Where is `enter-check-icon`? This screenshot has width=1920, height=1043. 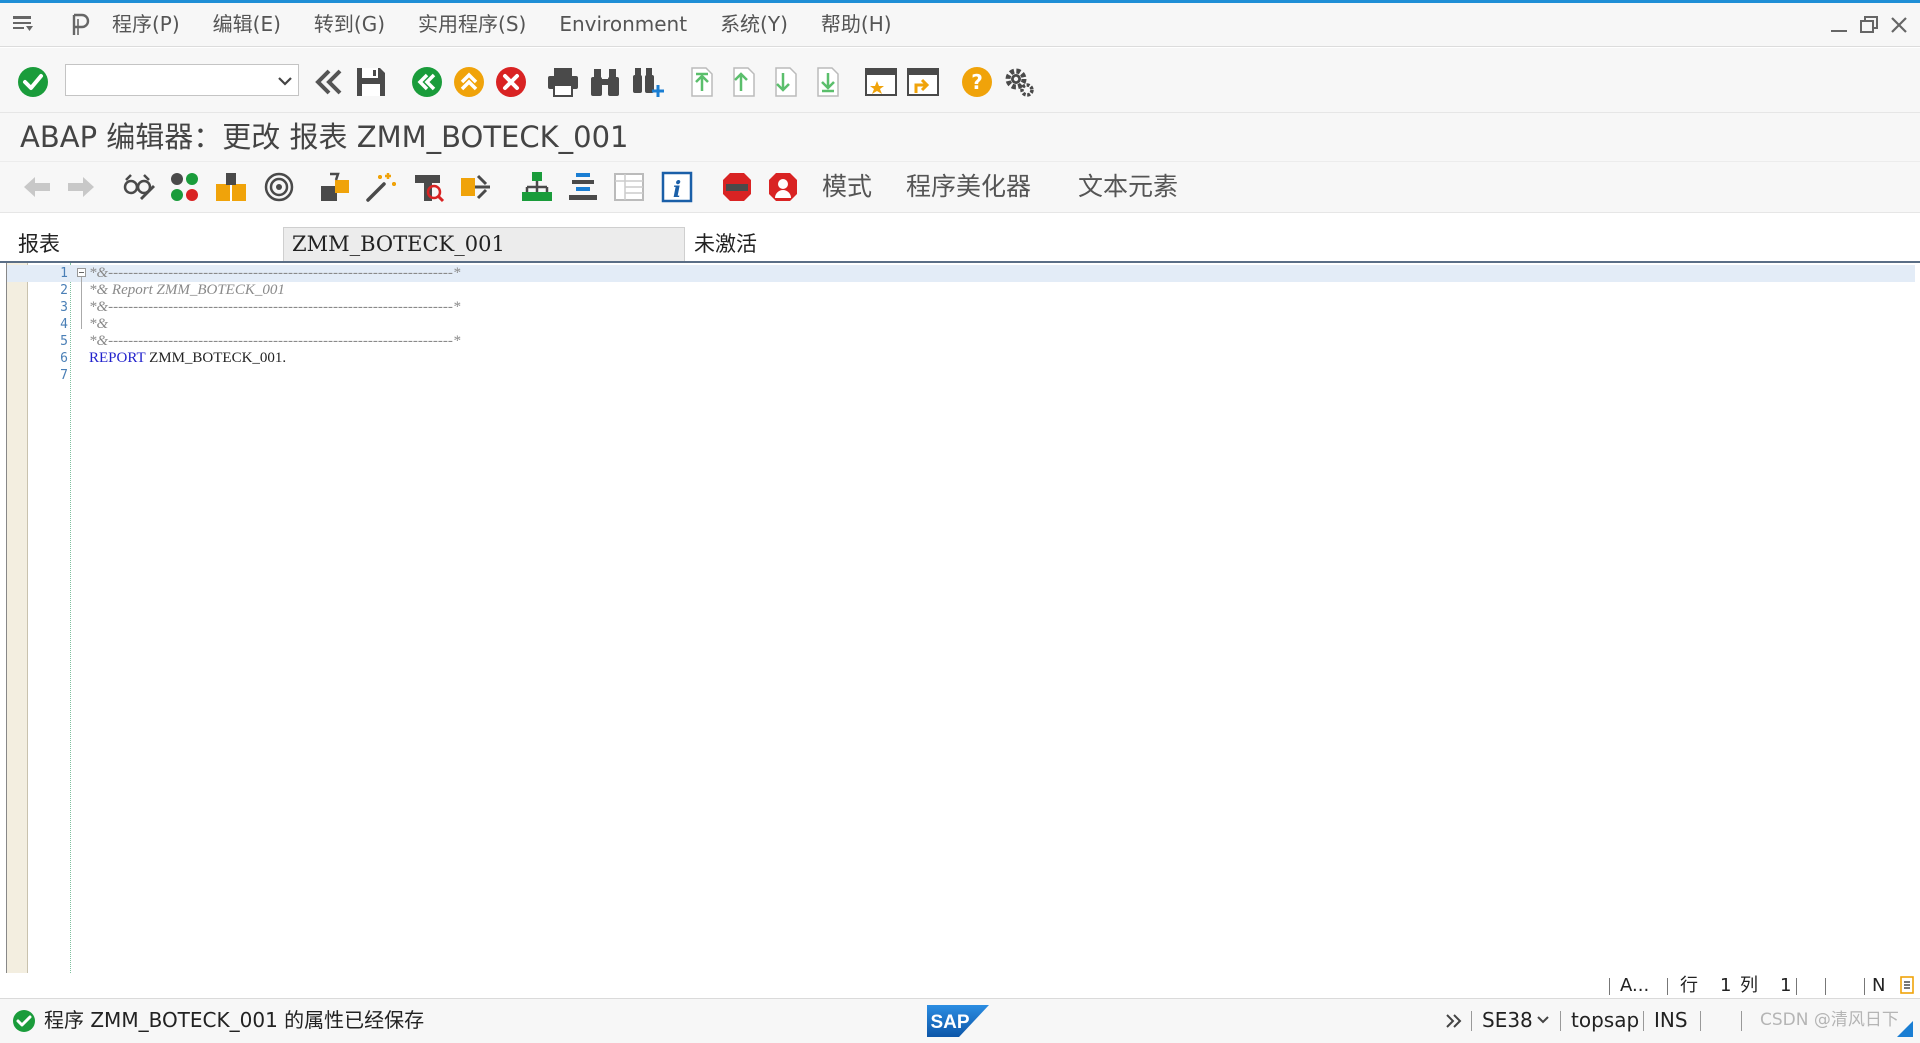
enter-check-icon is located at coordinates (33, 82).